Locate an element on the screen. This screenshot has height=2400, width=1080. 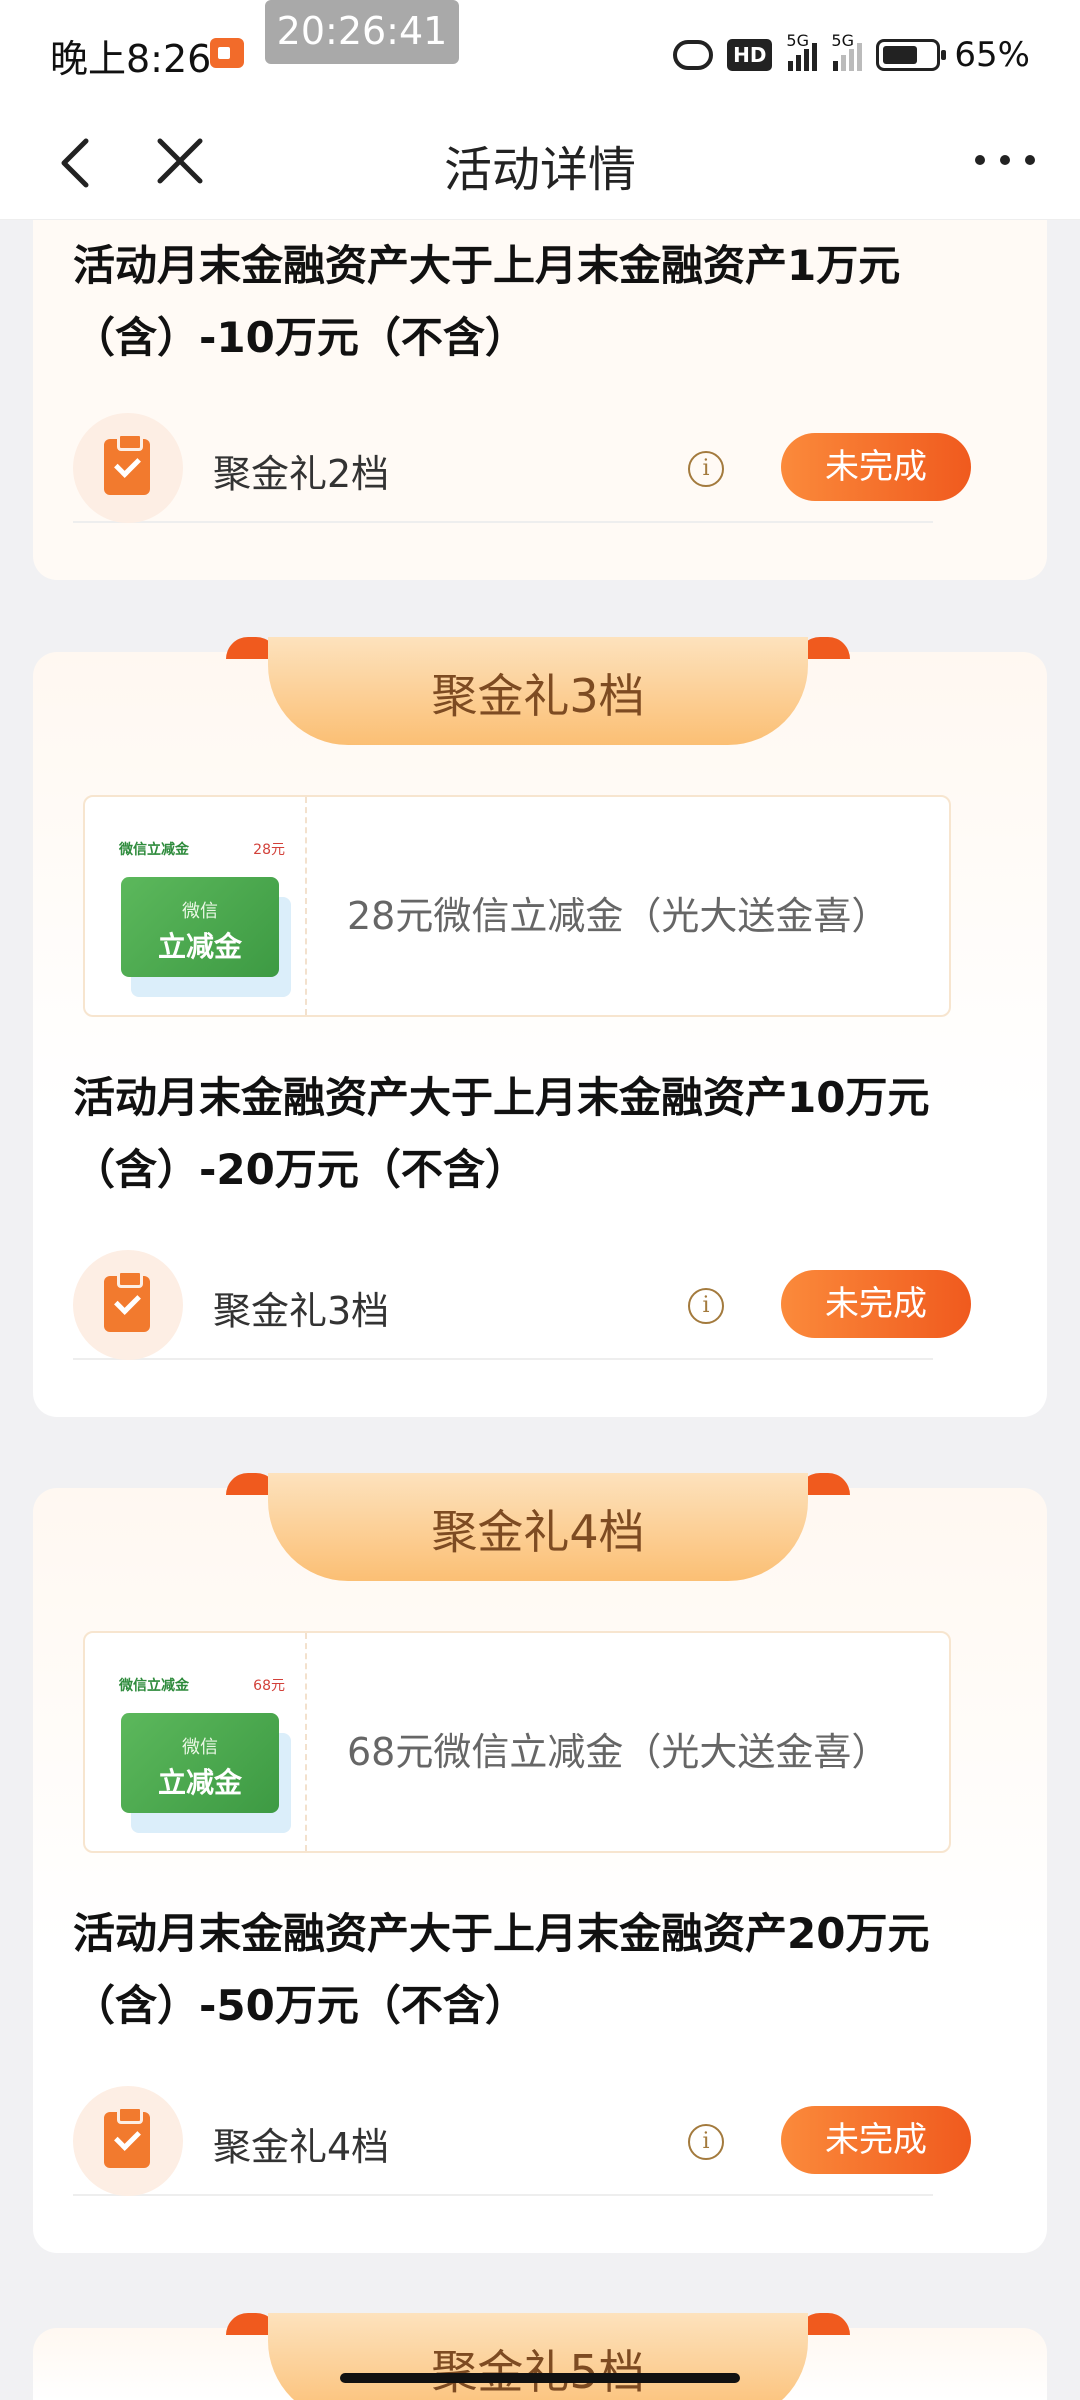
signal-icon: 5G is located at coordinates (802, 51).